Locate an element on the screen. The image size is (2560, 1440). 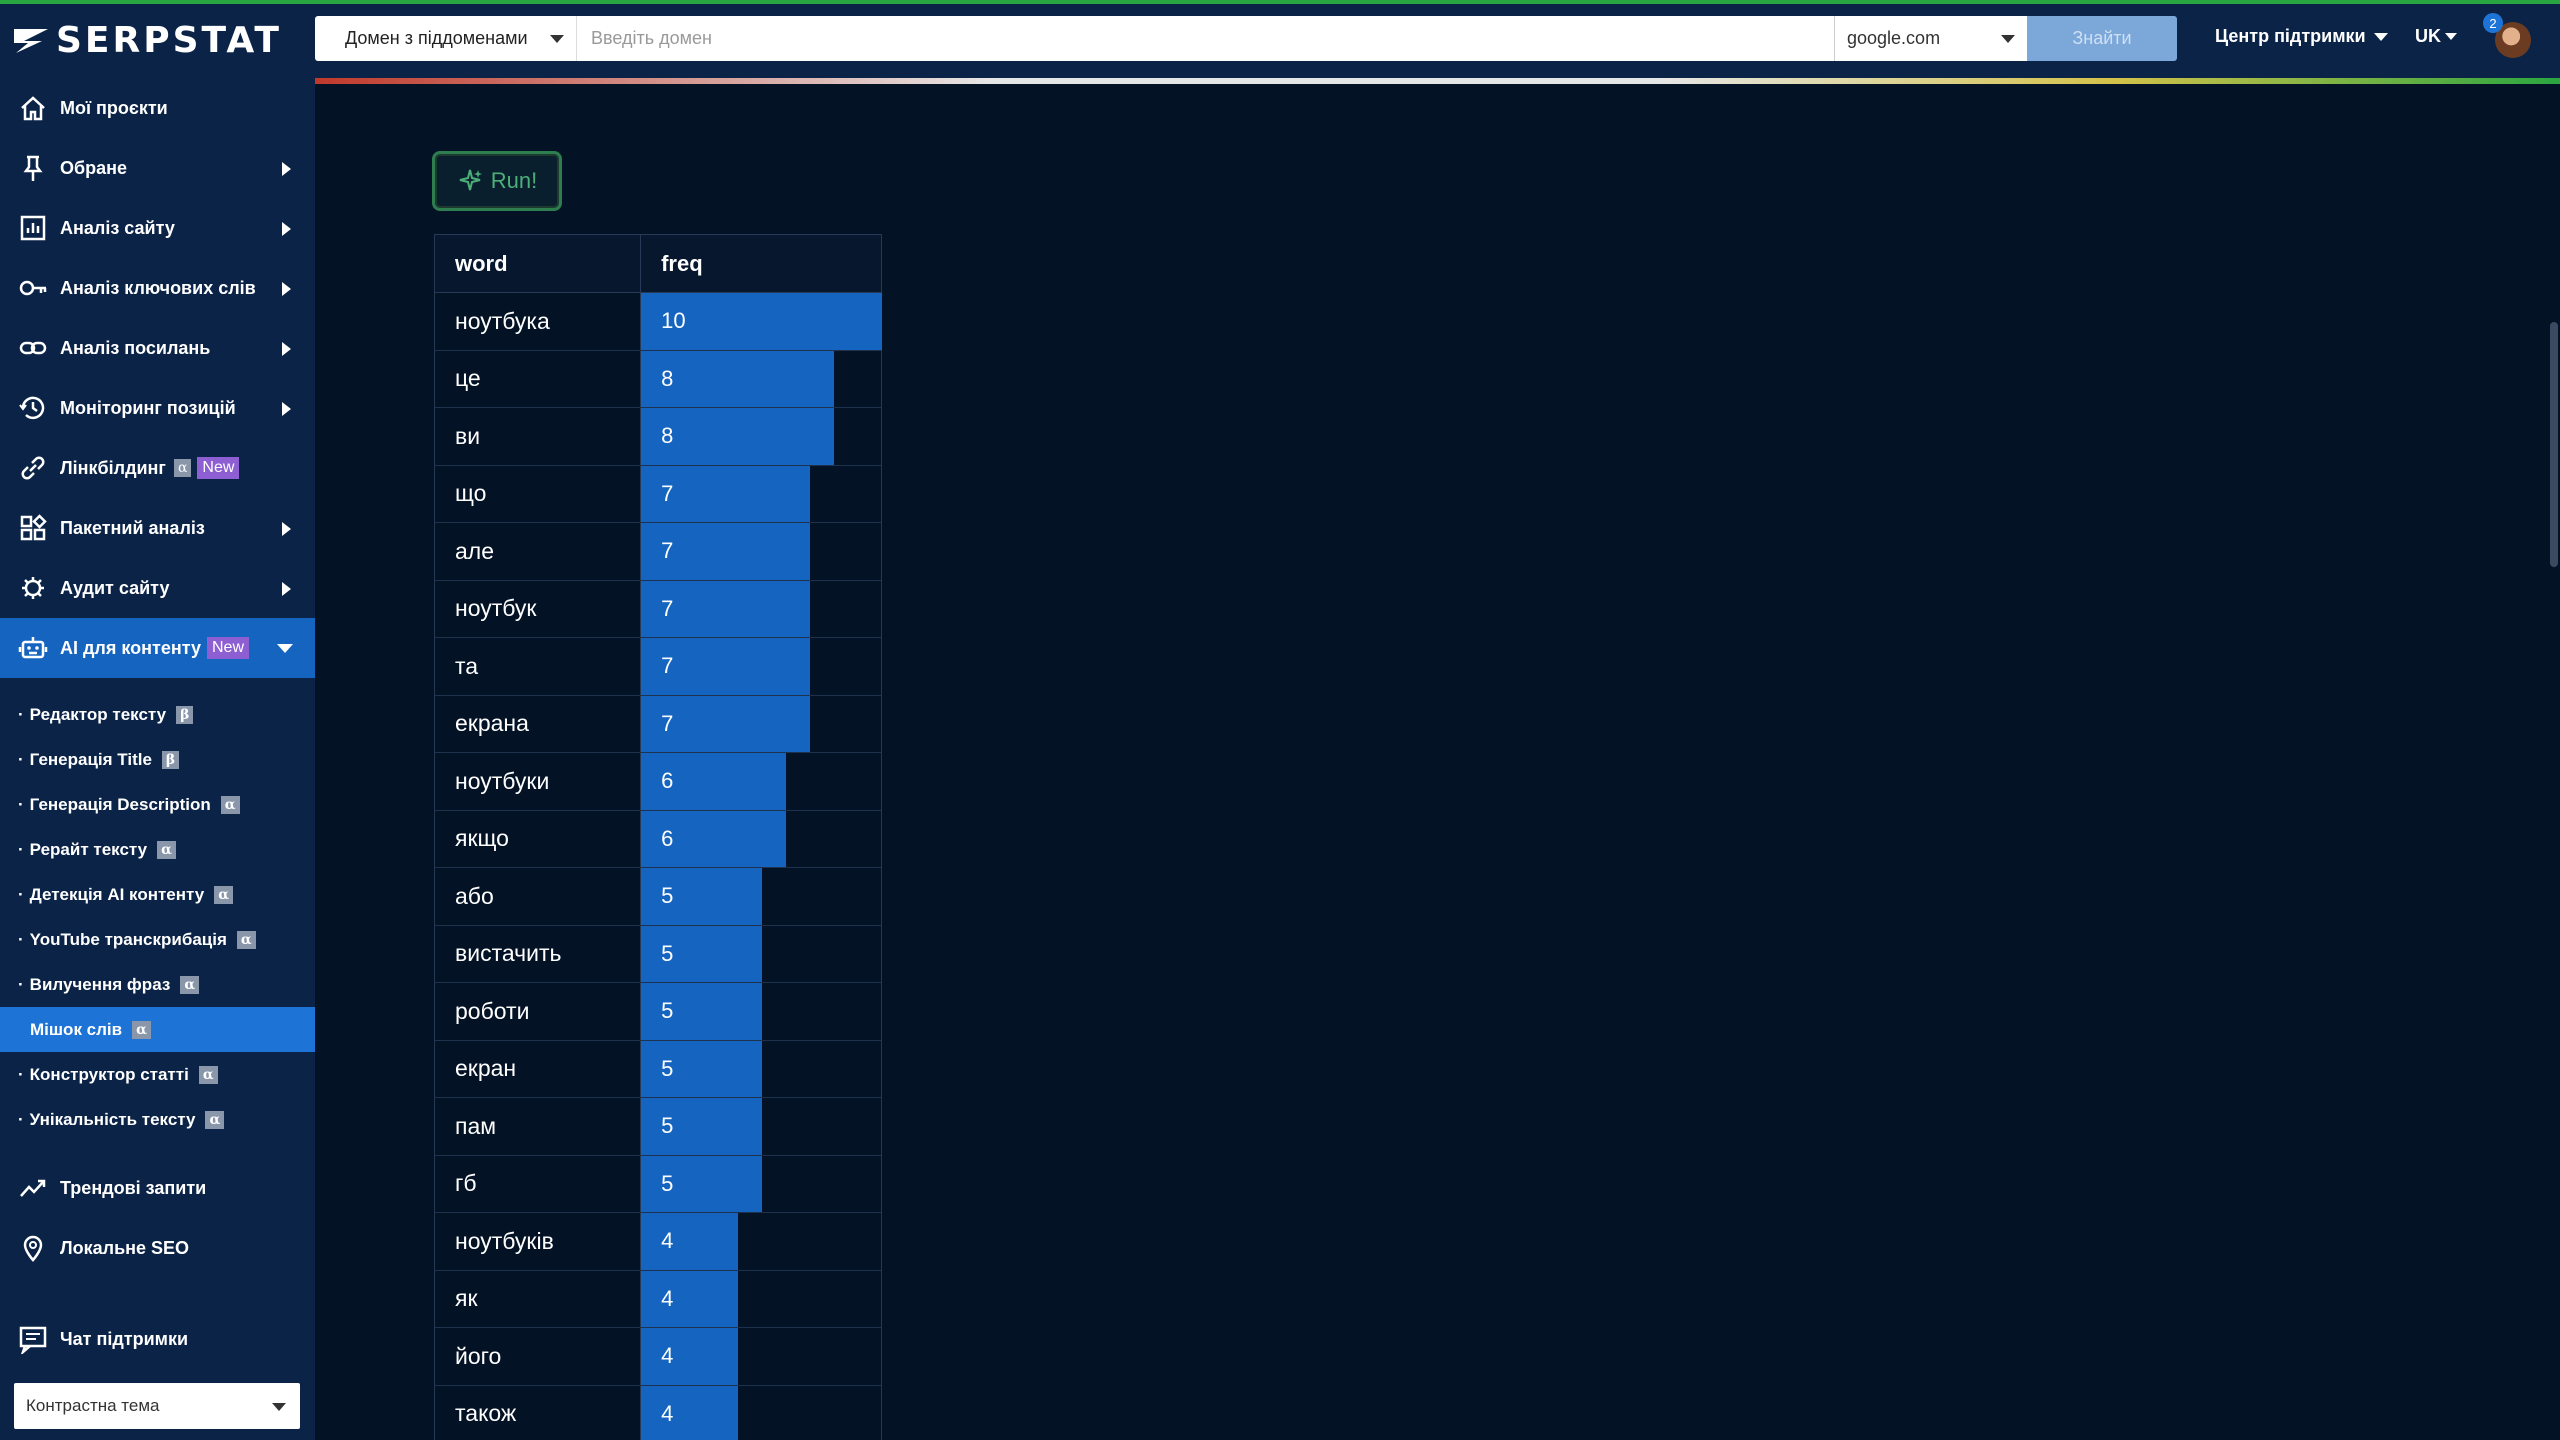
stage-badge: β is located at coordinates (185, 714).